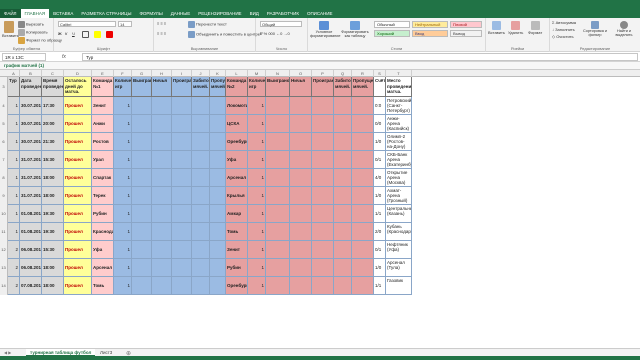  Describe the element at coordinates (103, 106) in the screenshot. I see `table-cell: Зенит` at that location.